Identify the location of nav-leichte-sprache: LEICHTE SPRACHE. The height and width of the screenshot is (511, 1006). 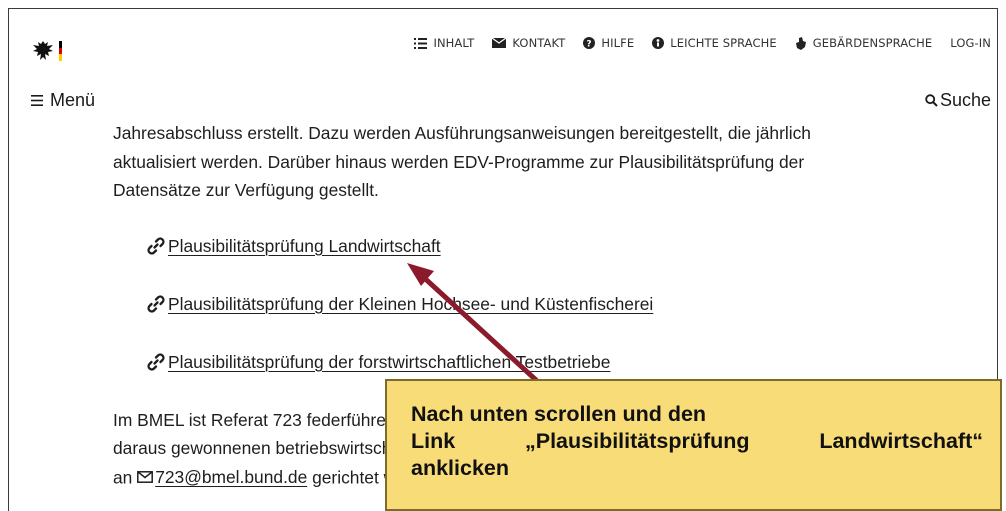
(714, 43).